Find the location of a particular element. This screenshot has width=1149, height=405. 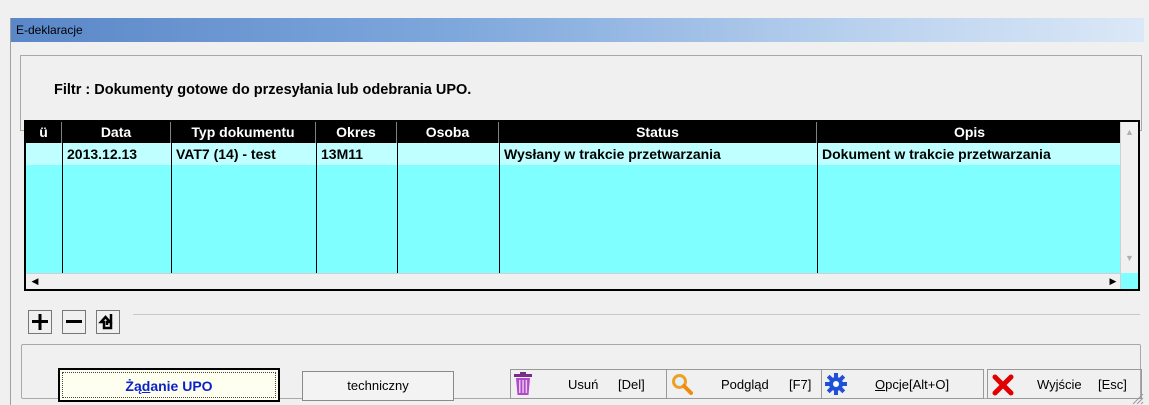

zadanie-upo-button: Żądanie UPO is located at coordinates (169, 385).